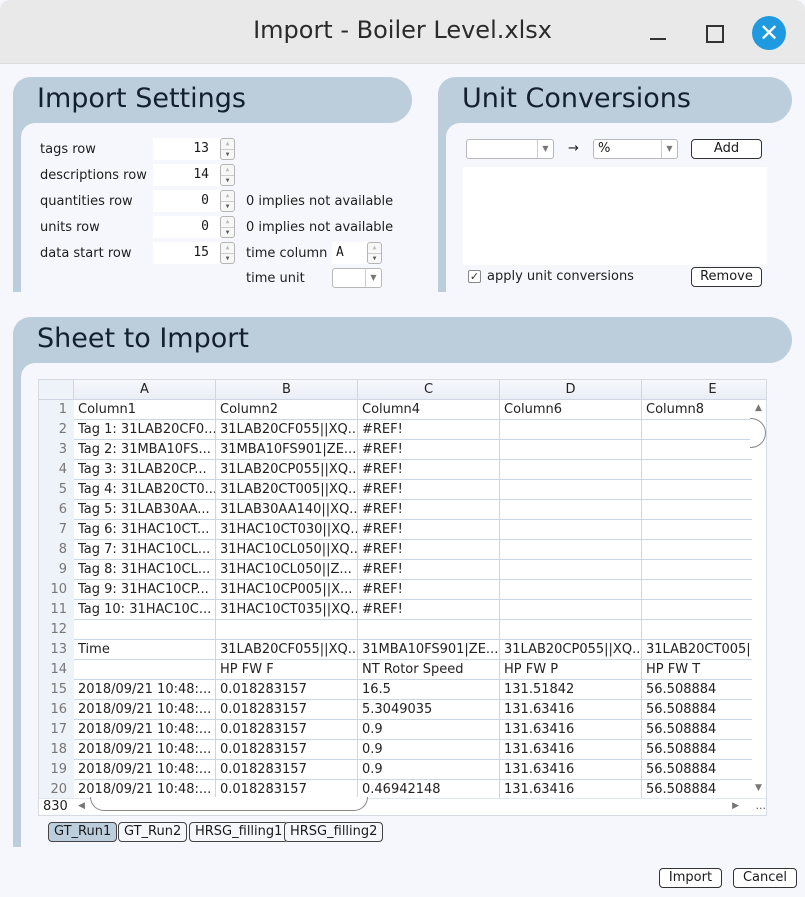 This screenshot has width=805, height=897. I want to click on row-header: 2, so click(56, 430).